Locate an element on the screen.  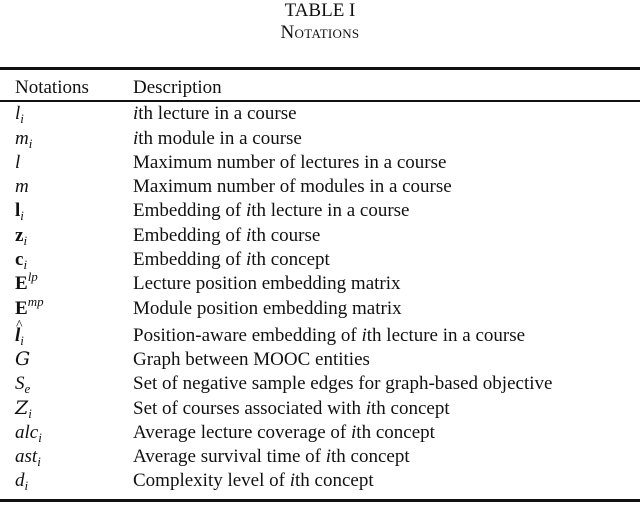
notation-description: ith module in a course is located at coordinates (217, 139).